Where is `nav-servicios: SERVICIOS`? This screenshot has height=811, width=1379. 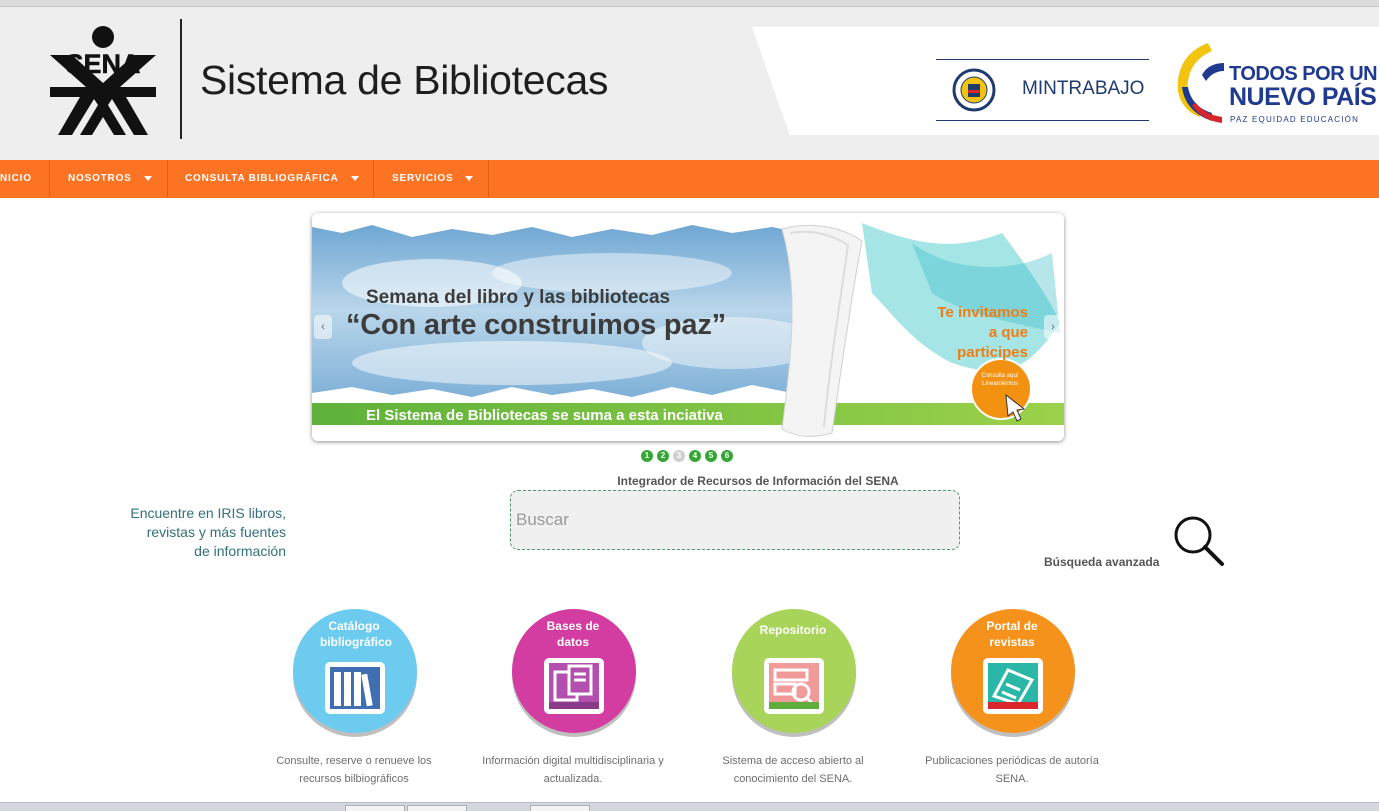
nav-servicios: SERVICIOS is located at coordinates (433, 179).